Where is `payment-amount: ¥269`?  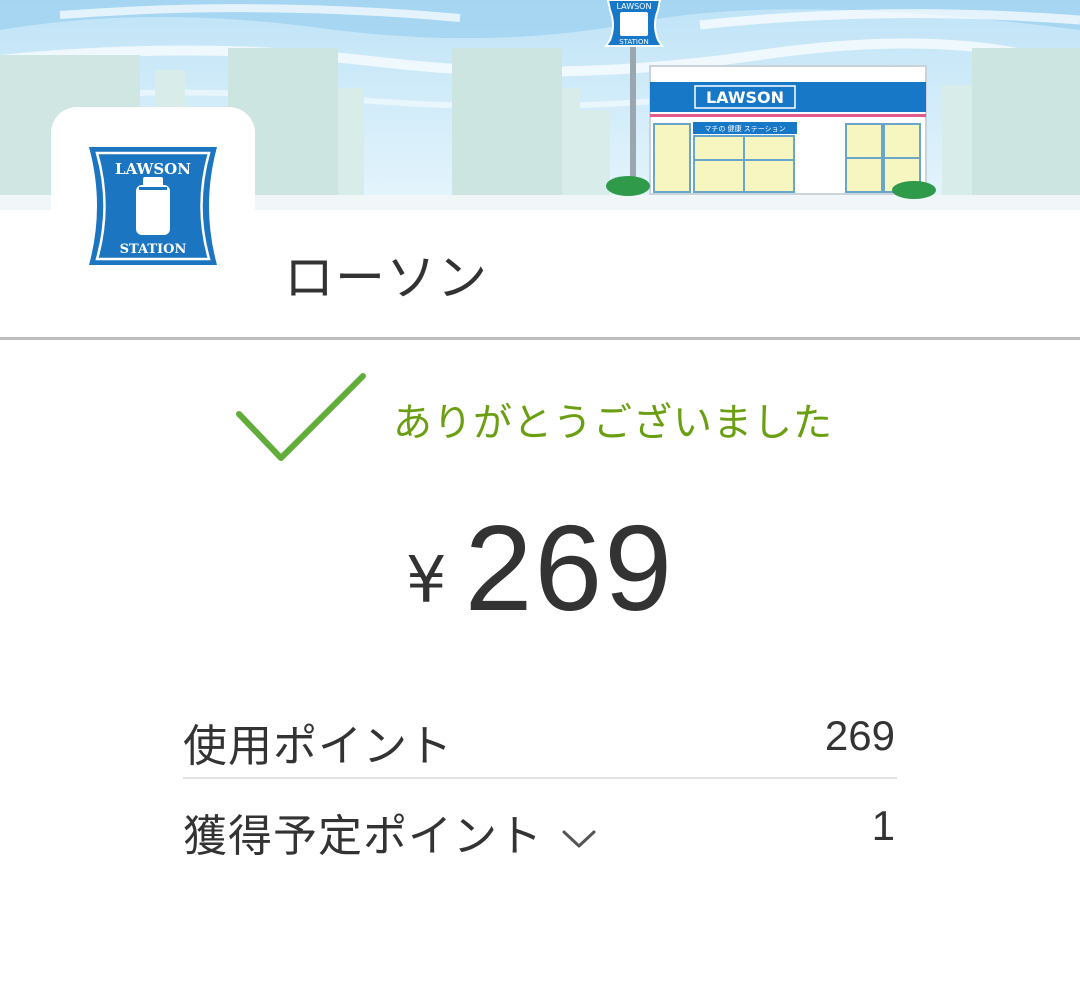 payment-amount: ¥269 is located at coordinates (540, 568).